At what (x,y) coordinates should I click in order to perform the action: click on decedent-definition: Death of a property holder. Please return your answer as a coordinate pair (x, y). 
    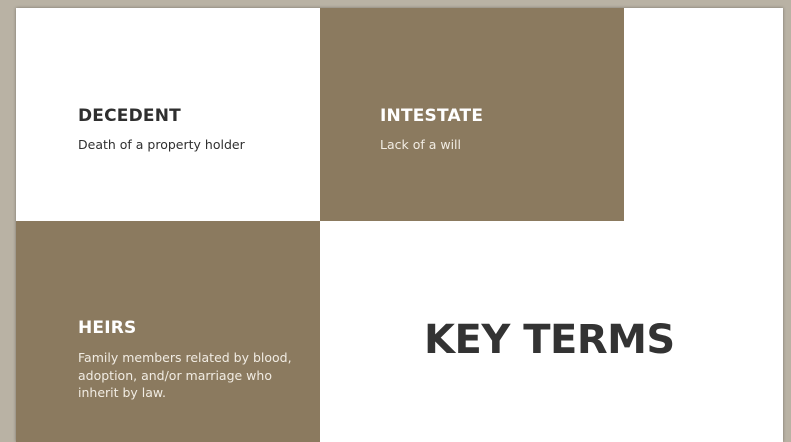
    Looking at the image, I should click on (161, 144).